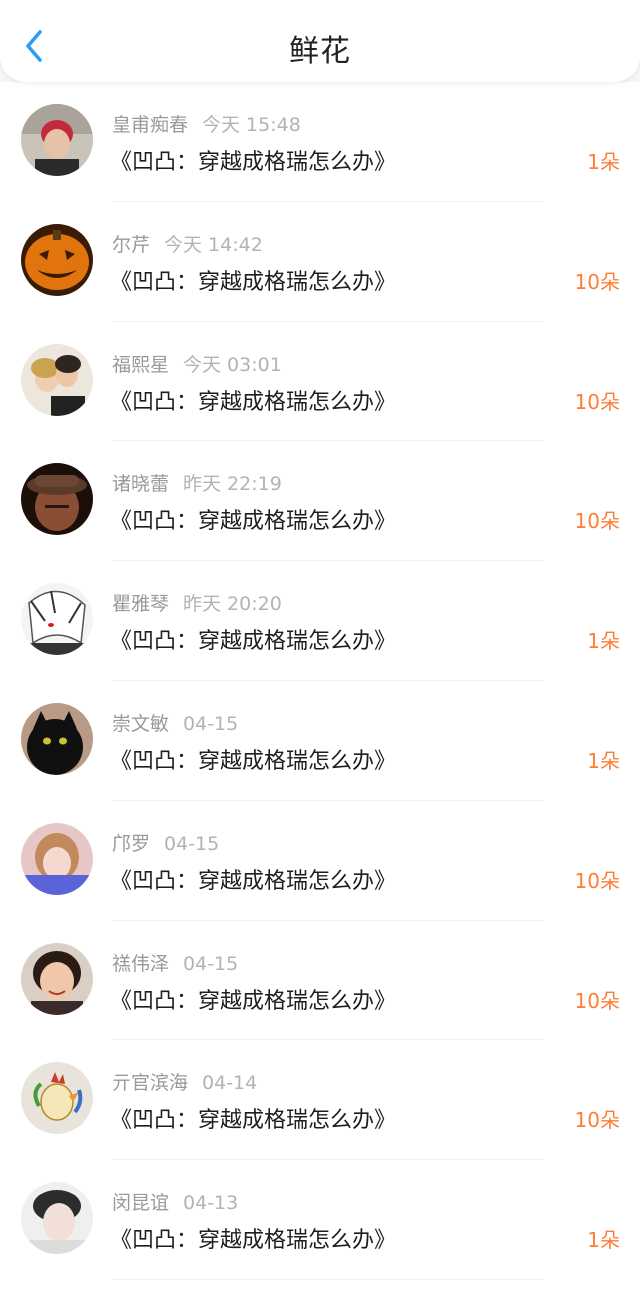 The width and height of the screenshot is (640, 1289). Describe the element at coordinates (211, 1203) in the screenshot. I see `timestamp: 04-13` at that location.